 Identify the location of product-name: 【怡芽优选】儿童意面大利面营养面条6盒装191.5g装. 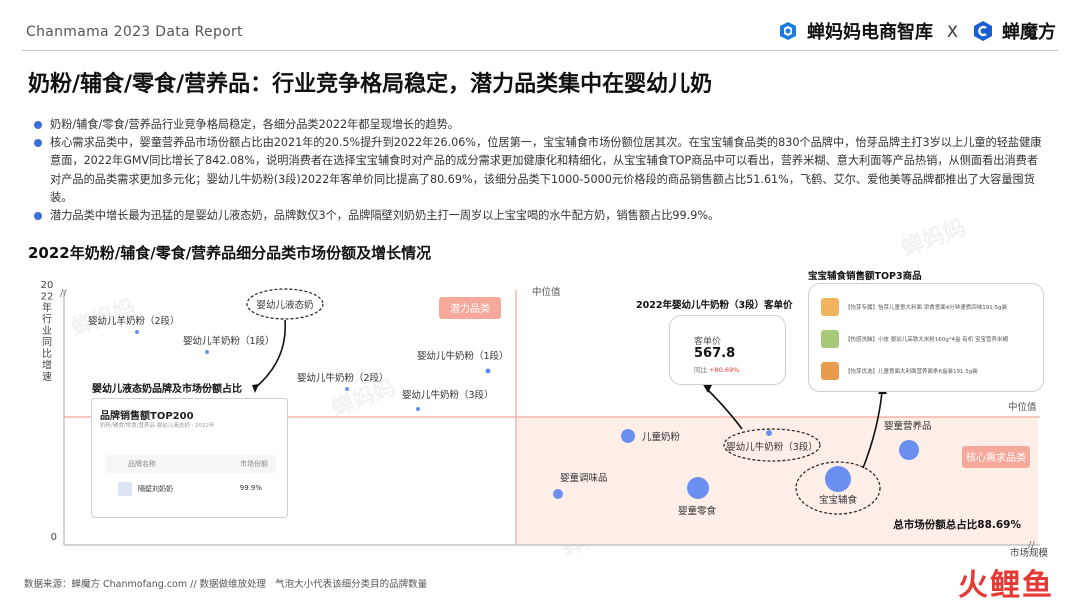
(911, 372).